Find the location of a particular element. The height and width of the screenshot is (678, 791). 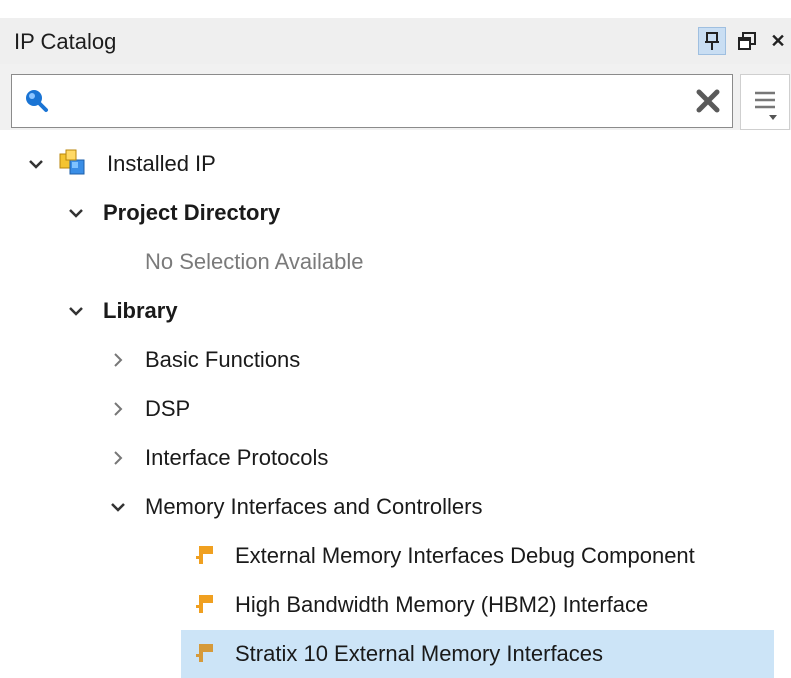

panel-title: IP Catalog is located at coordinates (65, 41).